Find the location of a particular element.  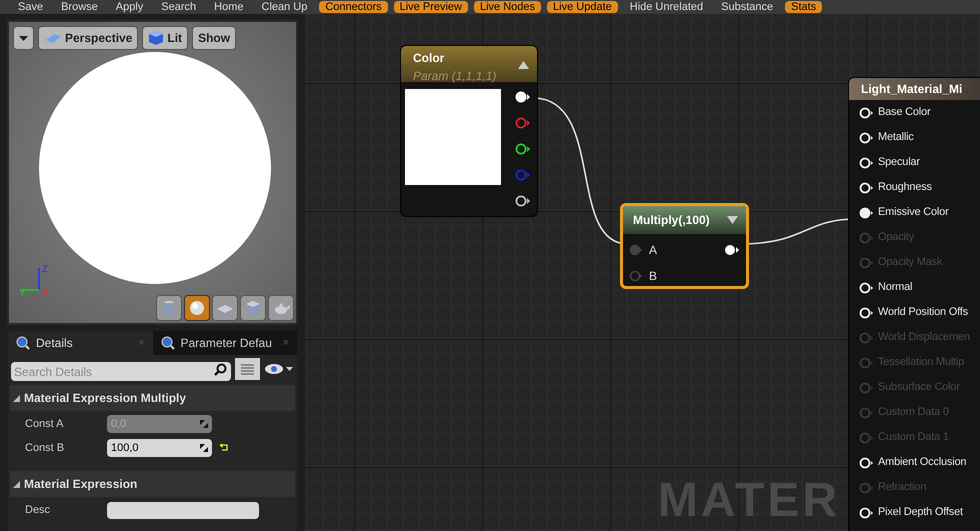

toolbar-button: Save is located at coordinates (31, 7).